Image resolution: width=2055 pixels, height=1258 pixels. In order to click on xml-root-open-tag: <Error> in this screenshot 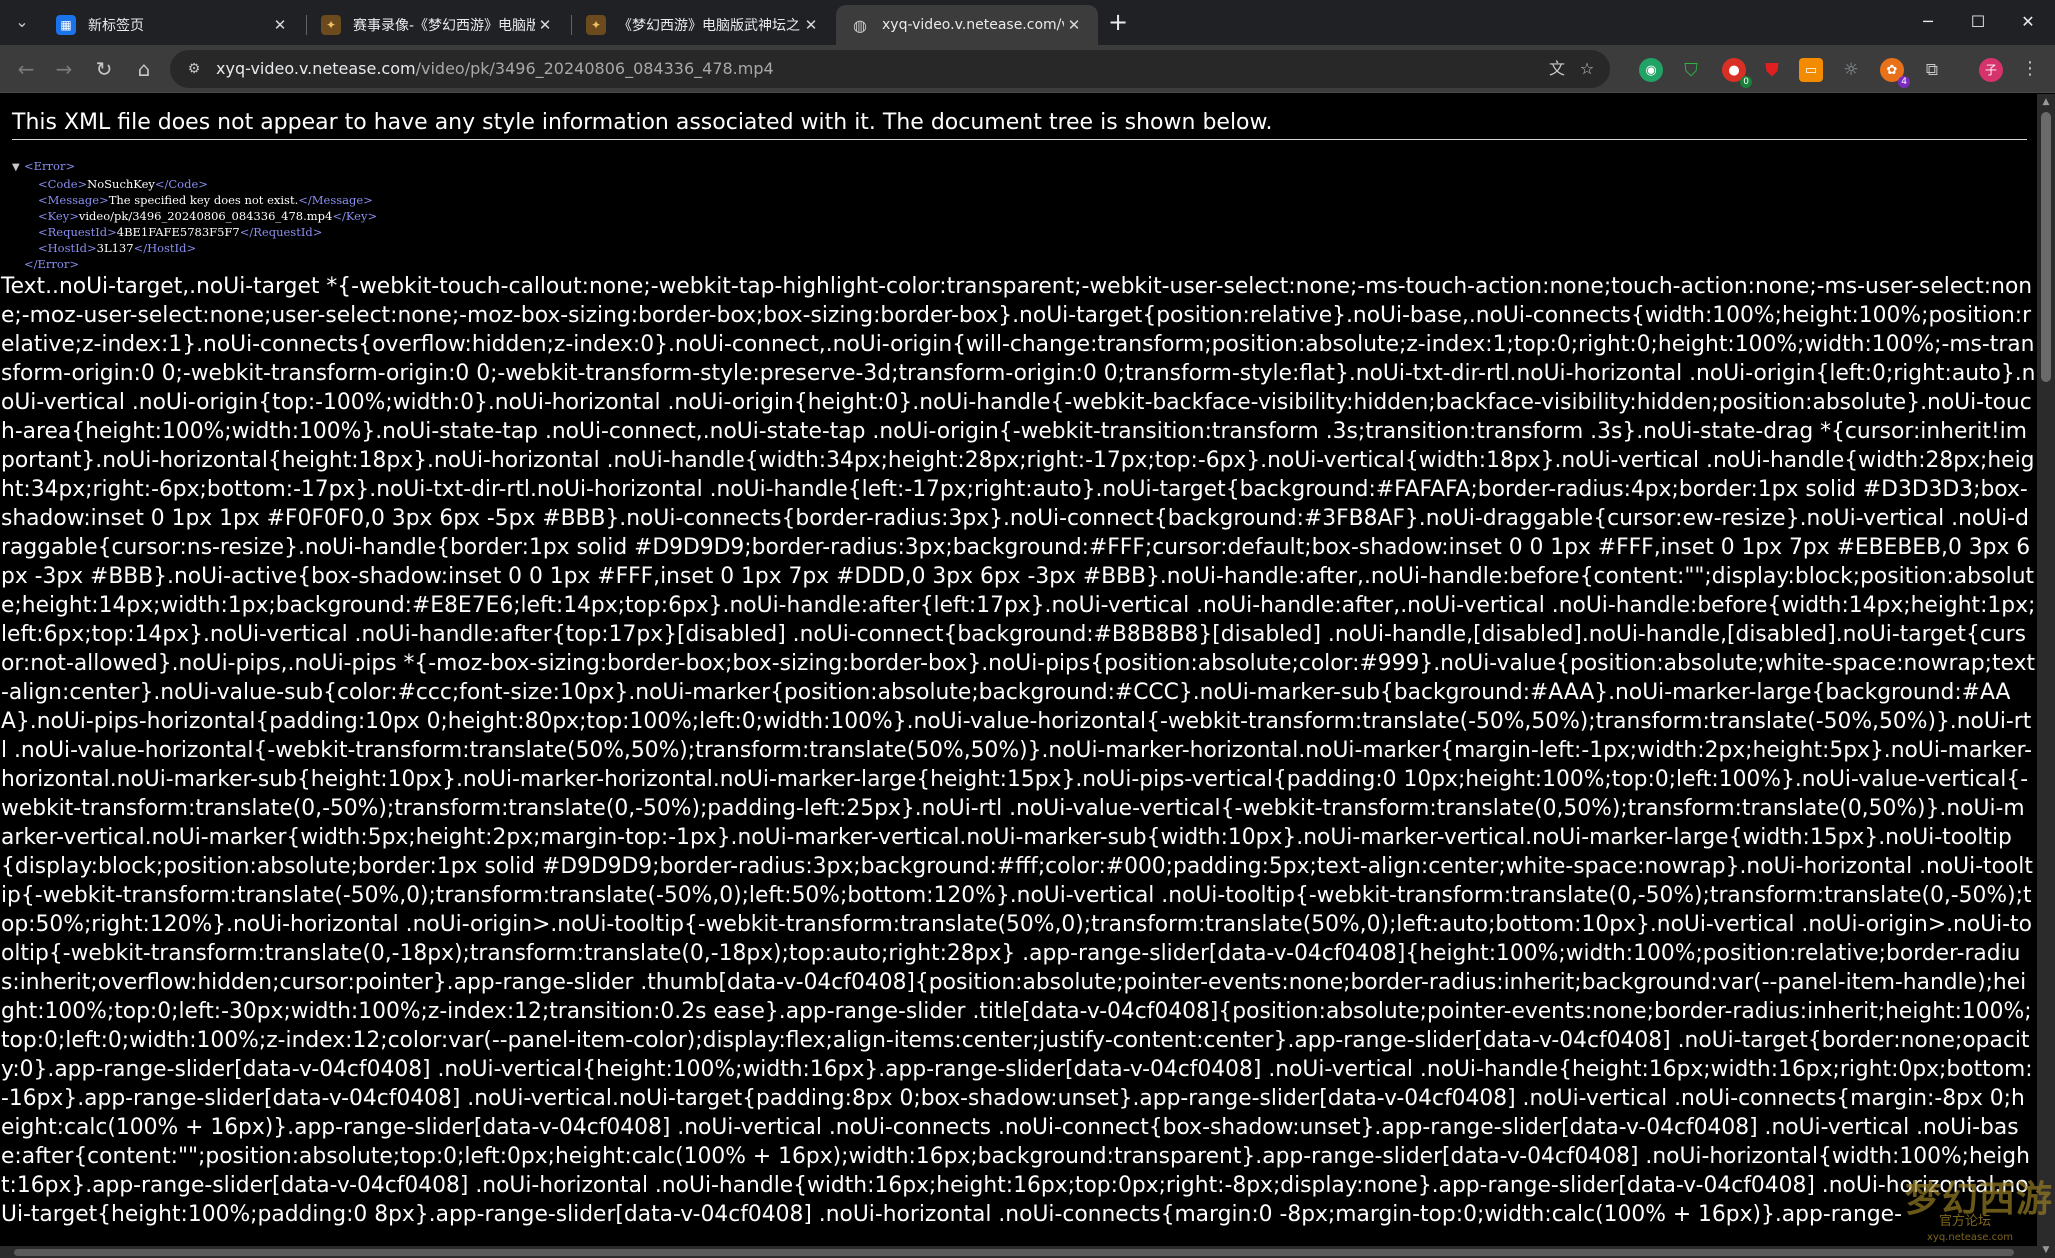, I will do `click(50, 166)`.